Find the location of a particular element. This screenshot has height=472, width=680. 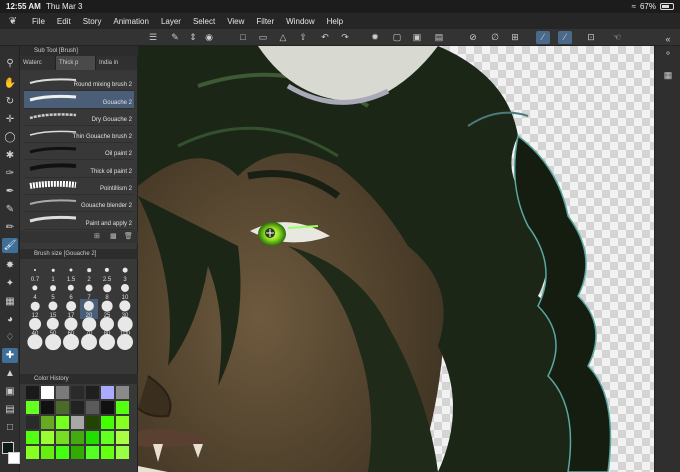

snap-ruler-icon: ∅ is located at coordinates (495, 37).